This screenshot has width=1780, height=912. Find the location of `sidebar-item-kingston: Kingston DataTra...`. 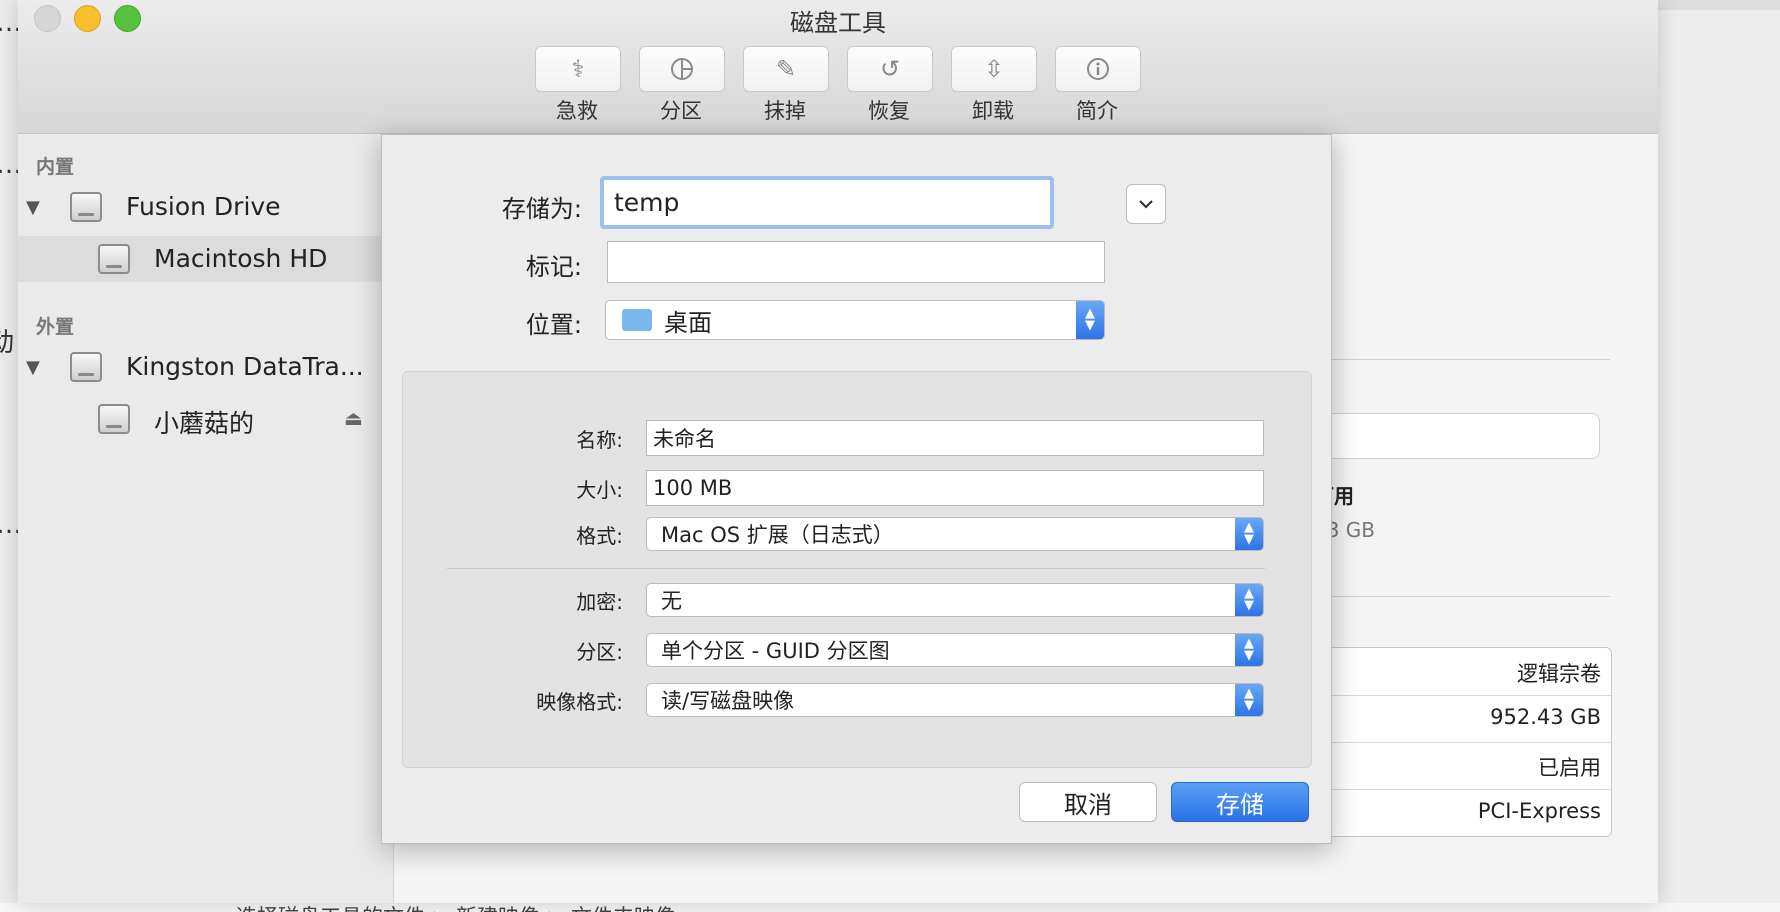

sidebar-item-kingston: Kingston DataTra... is located at coordinates (245, 366).